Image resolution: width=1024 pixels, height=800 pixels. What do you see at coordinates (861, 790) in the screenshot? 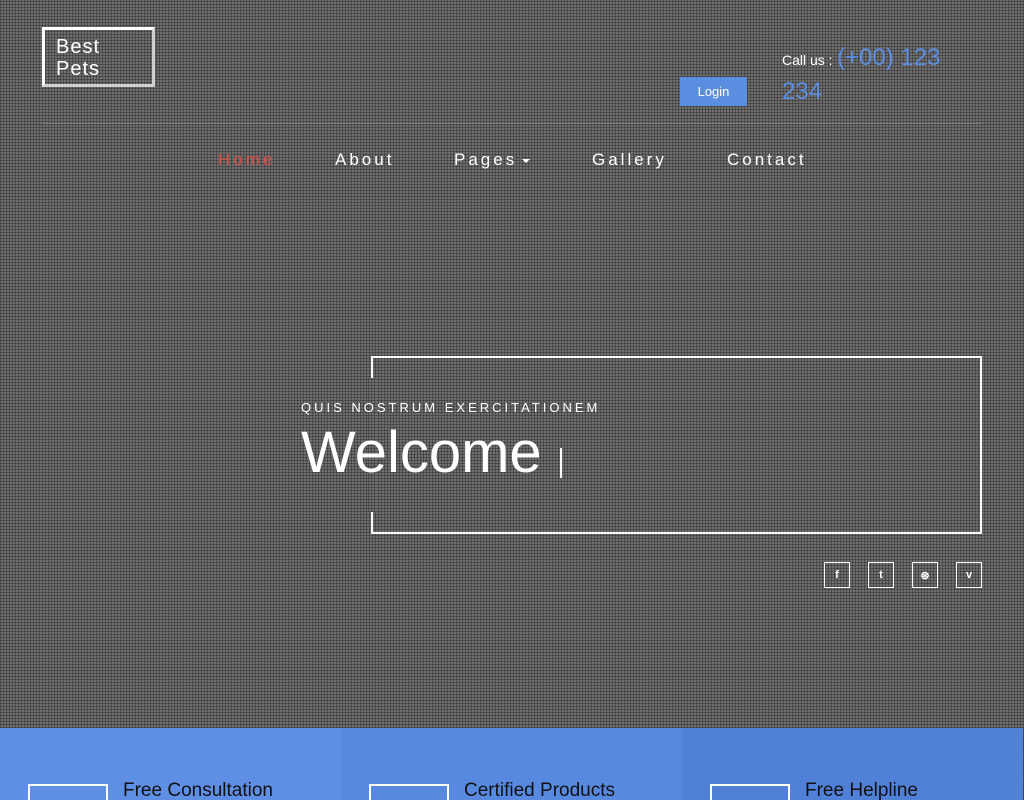
I see `feature-title: Free Helpline` at bounding box center [861, 790].